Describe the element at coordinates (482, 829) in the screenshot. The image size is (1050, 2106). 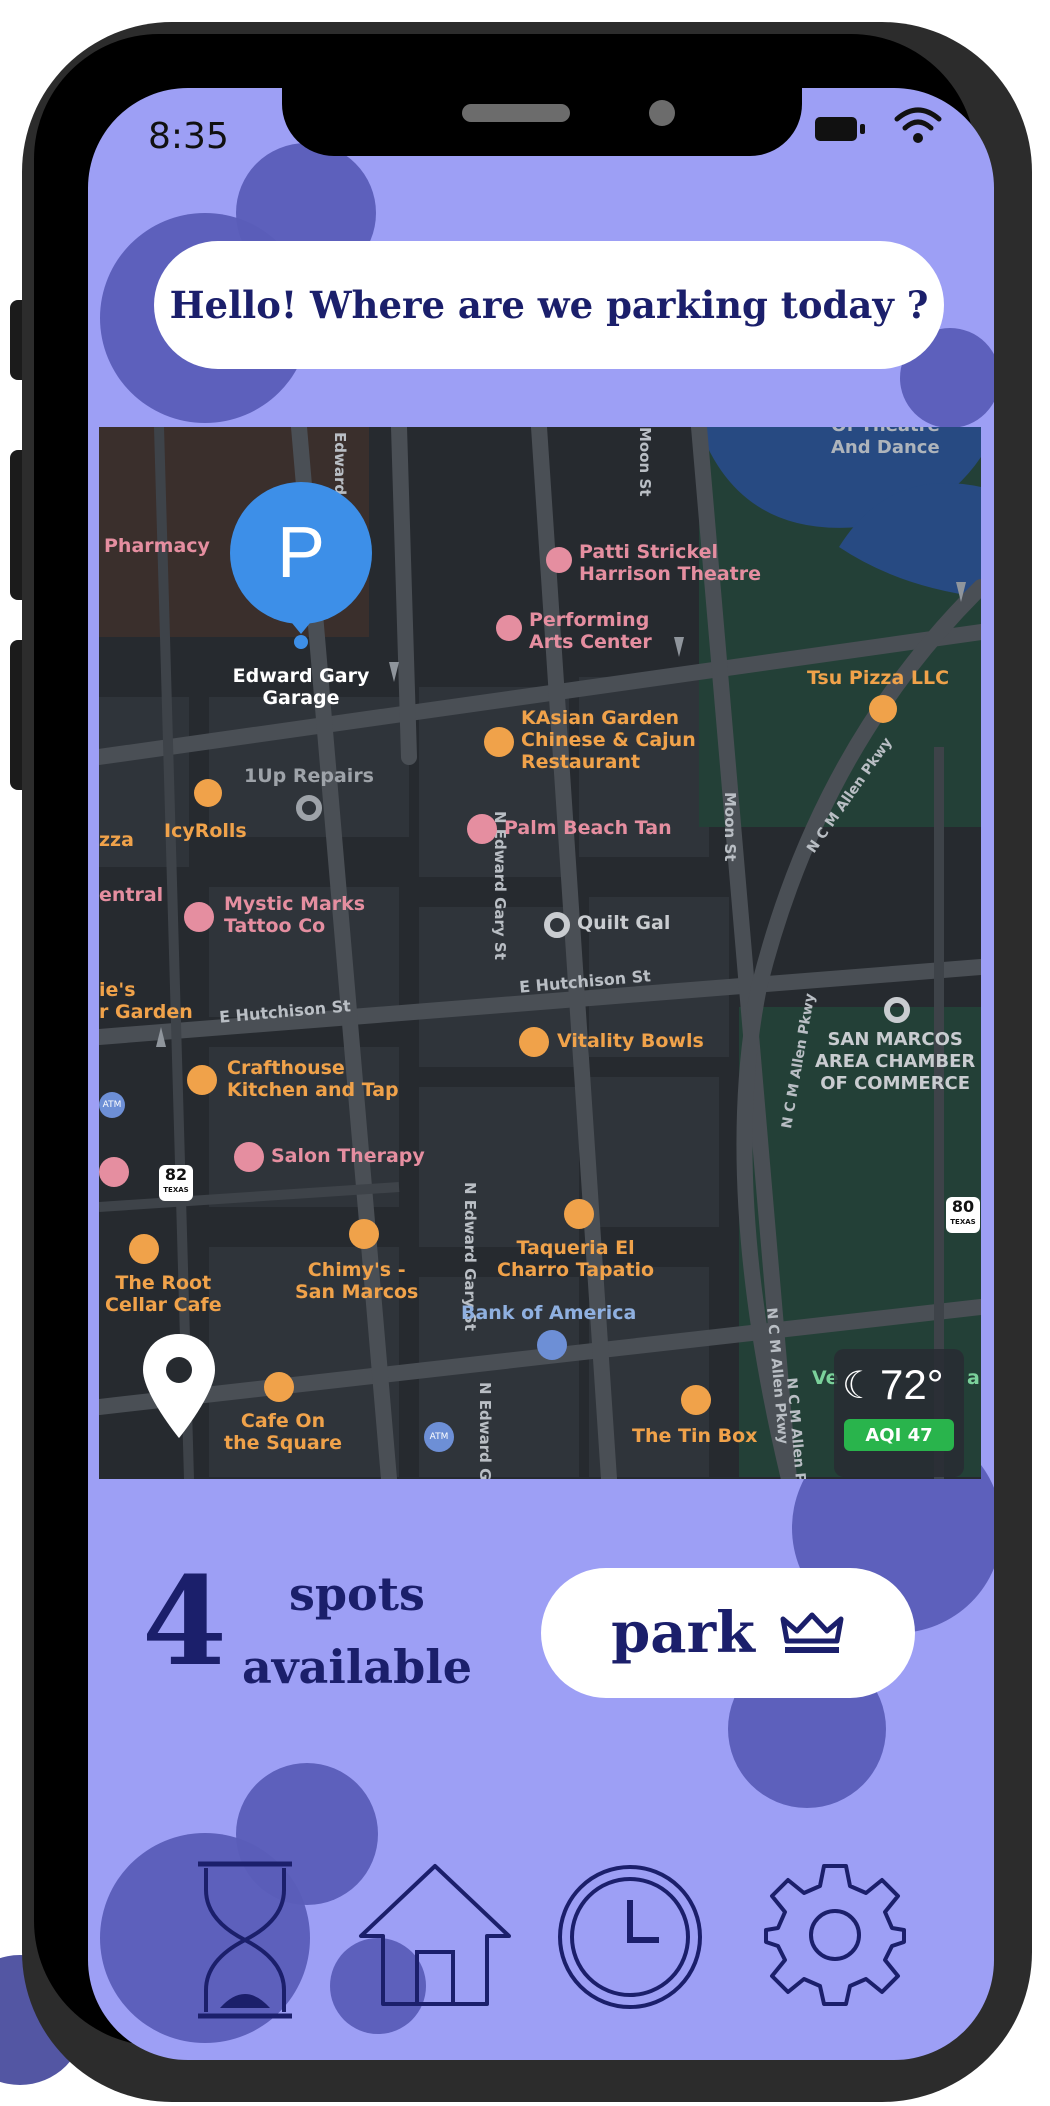
I see `spa-icon` at that location.